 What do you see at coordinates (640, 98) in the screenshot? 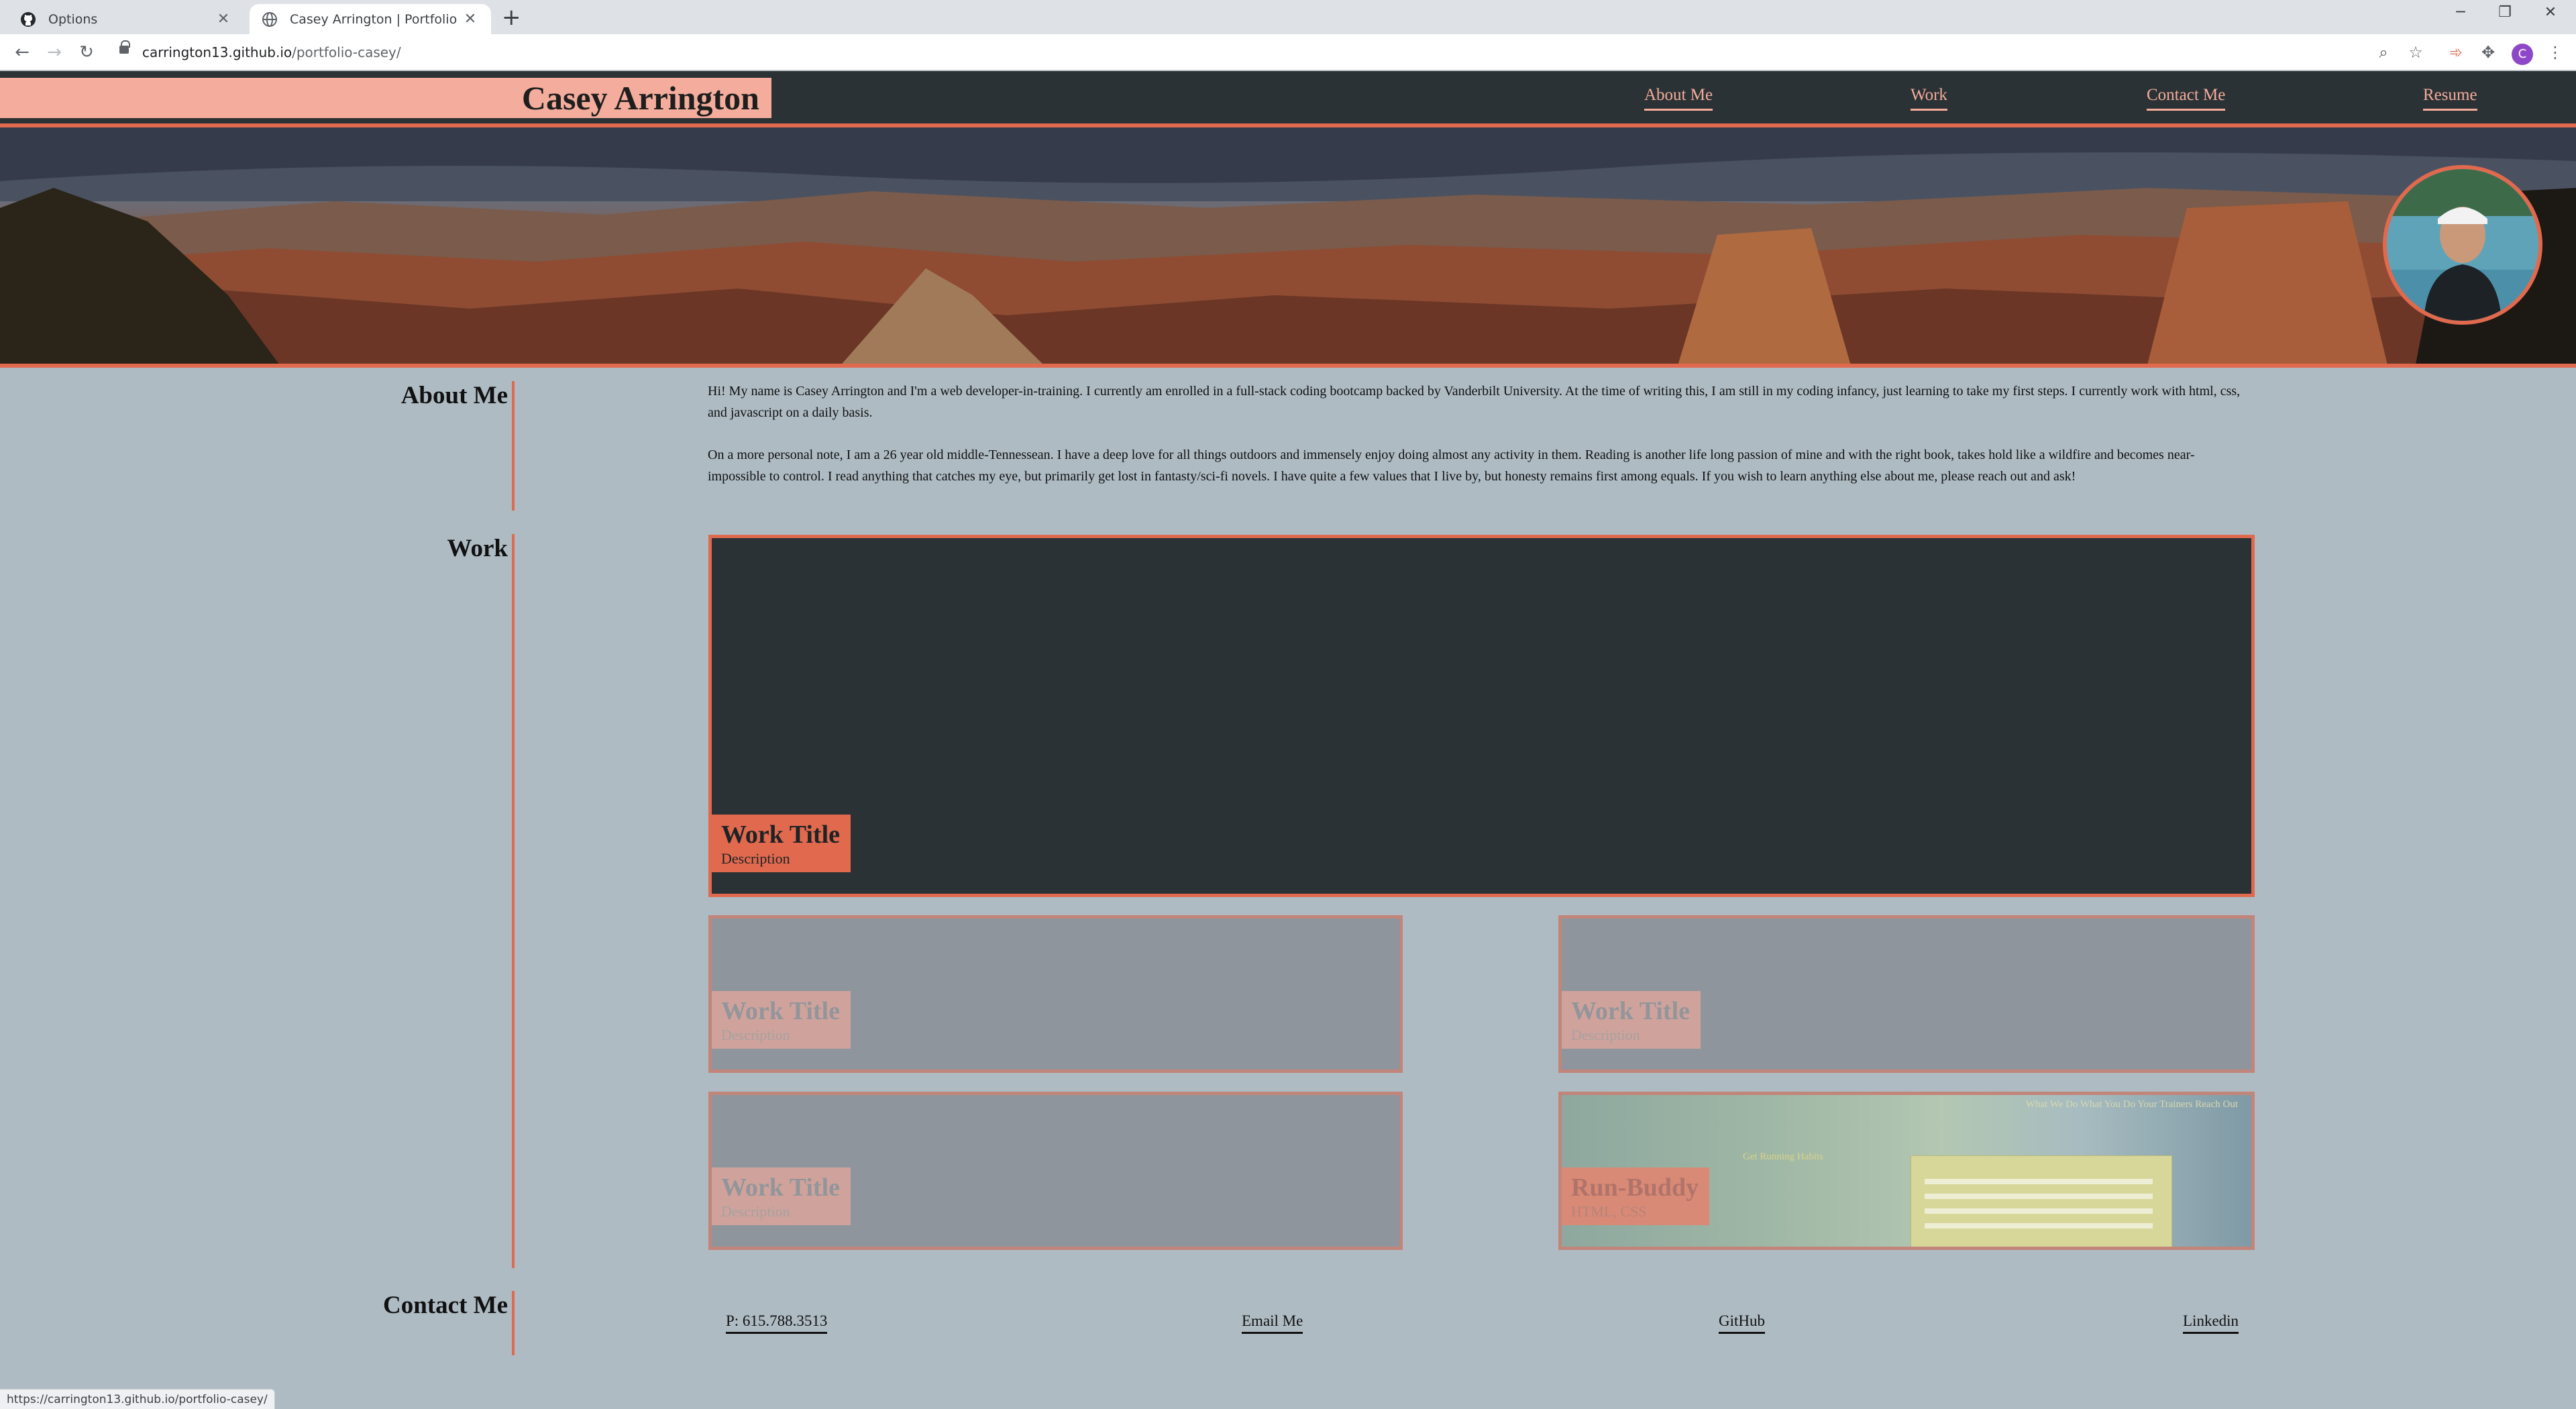
I see `site-name: Casey Arrington` at bounding box center [640, 98].